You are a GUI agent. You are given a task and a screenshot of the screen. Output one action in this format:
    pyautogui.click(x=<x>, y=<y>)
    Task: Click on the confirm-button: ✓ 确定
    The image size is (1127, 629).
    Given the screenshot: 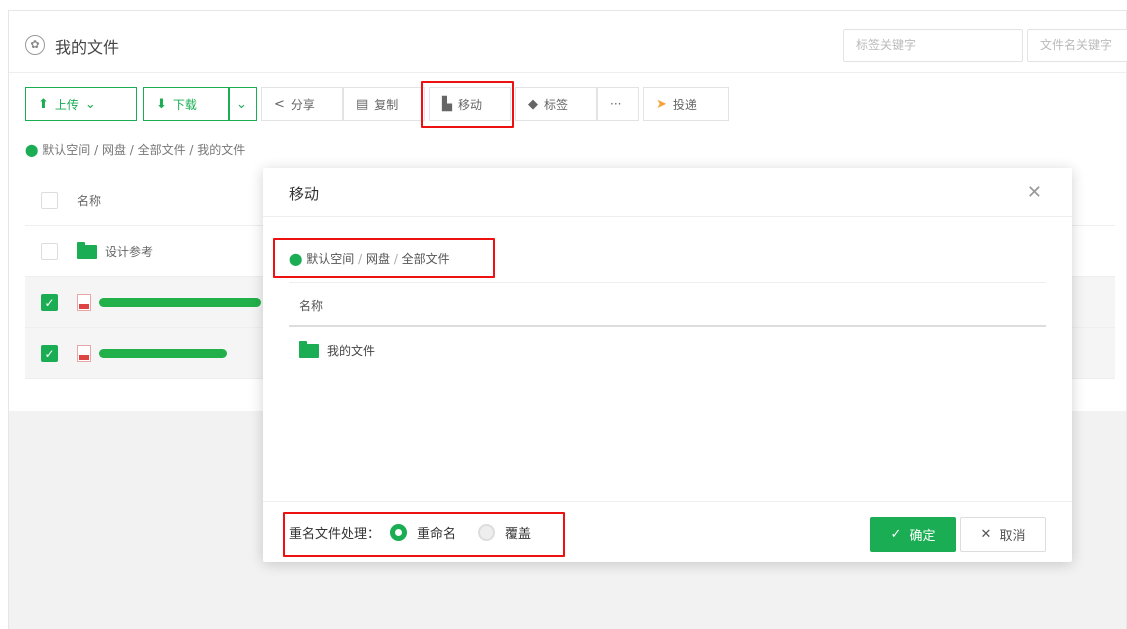 What is the action you would take?
    pyautogui.click(x=913, y=534)
    